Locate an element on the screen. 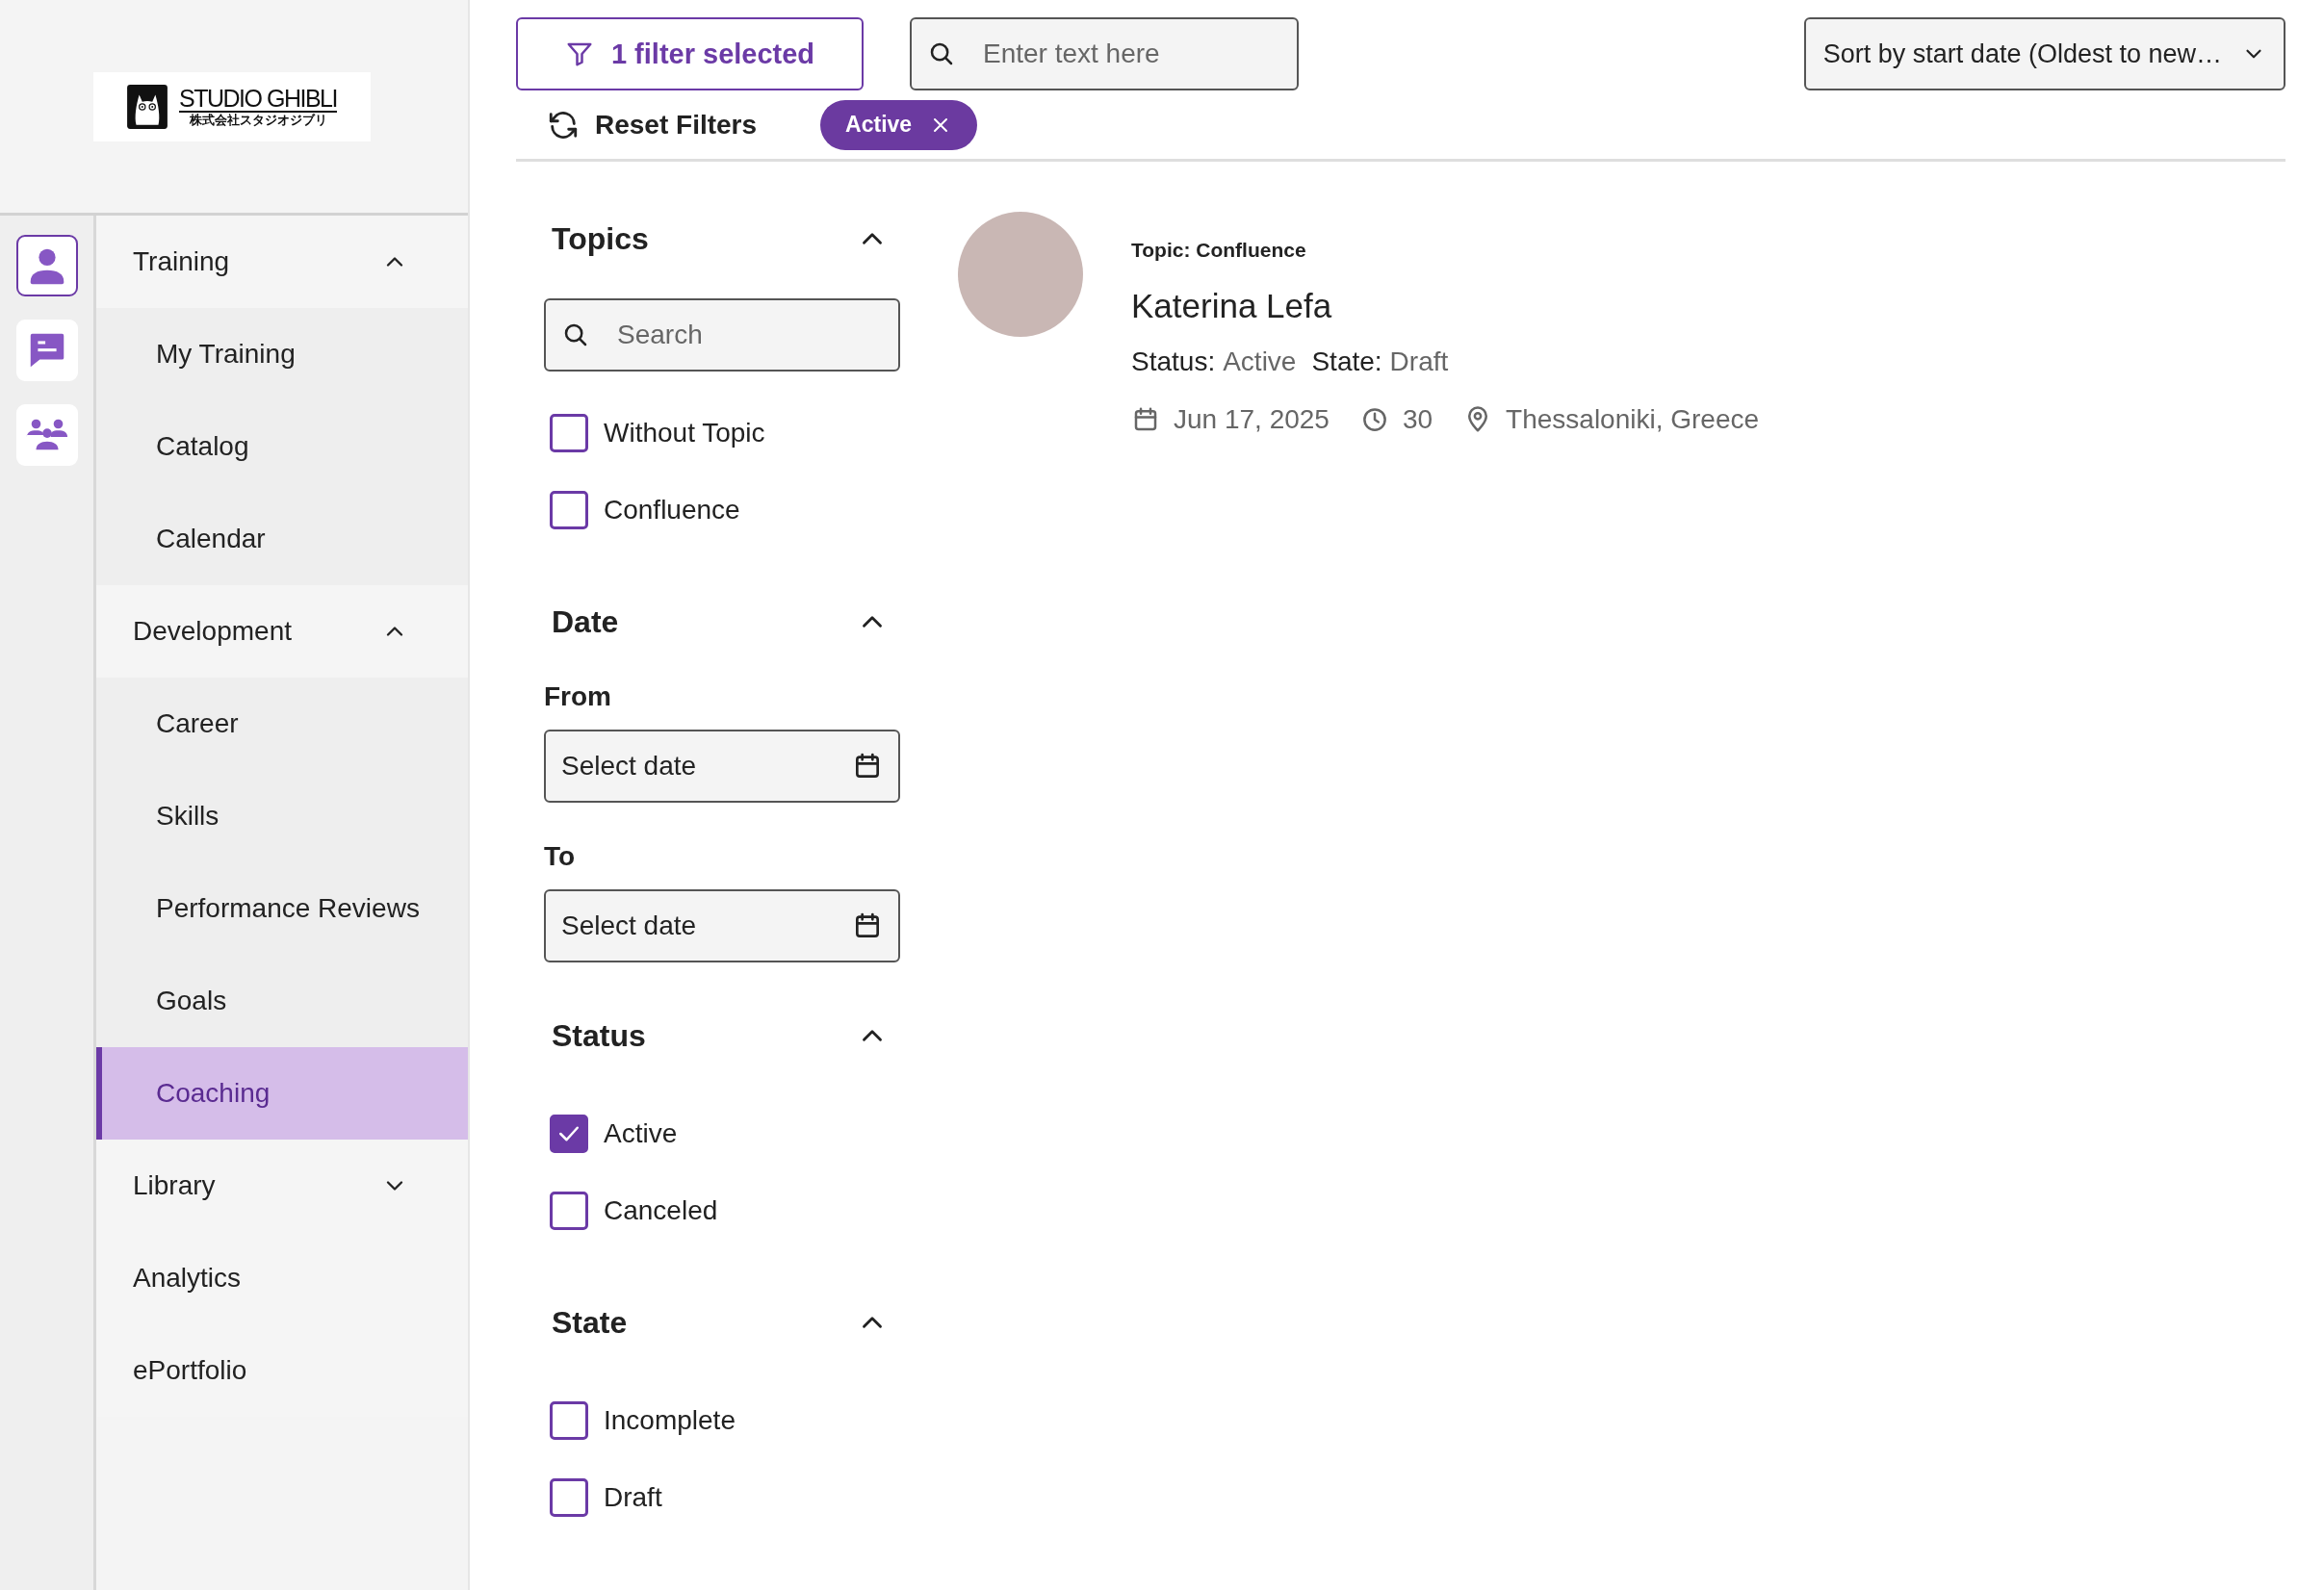  person-button is located at coordinates (46, 266).